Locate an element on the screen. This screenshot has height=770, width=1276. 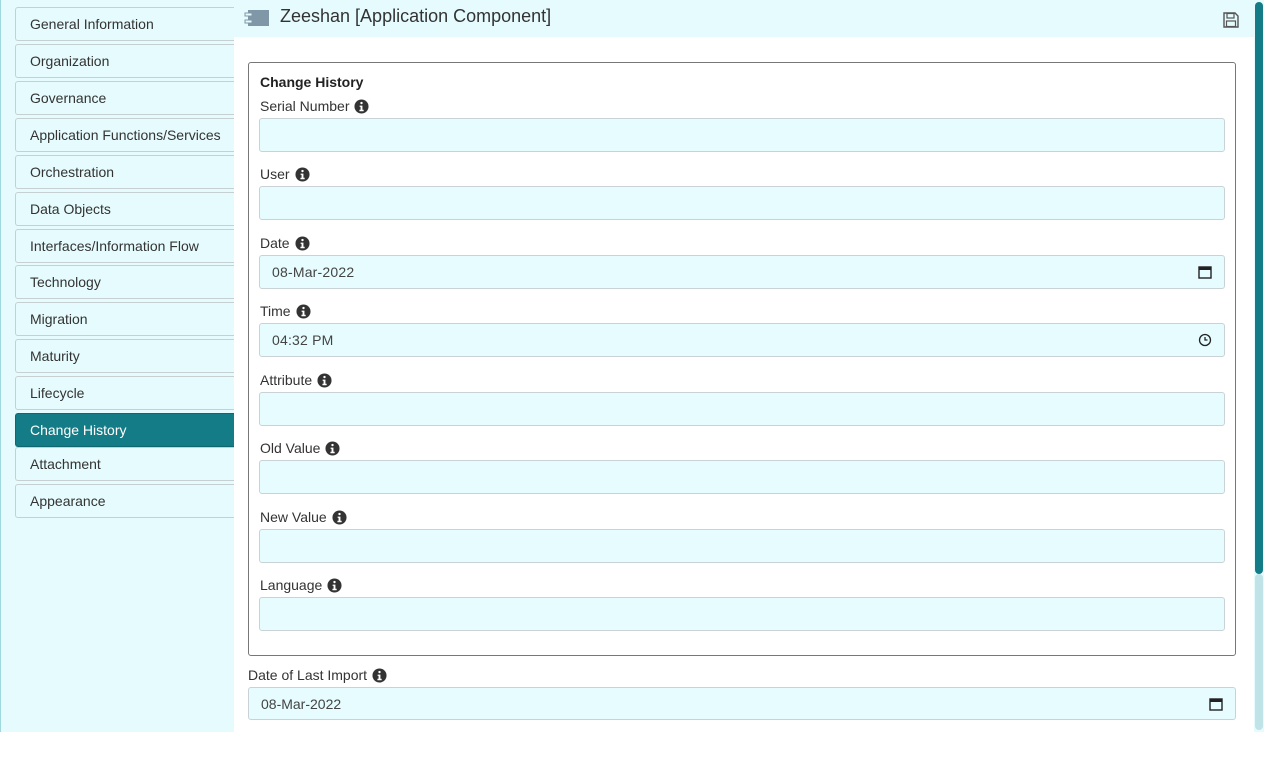
user-label: User is located at coordinates (285, 174).